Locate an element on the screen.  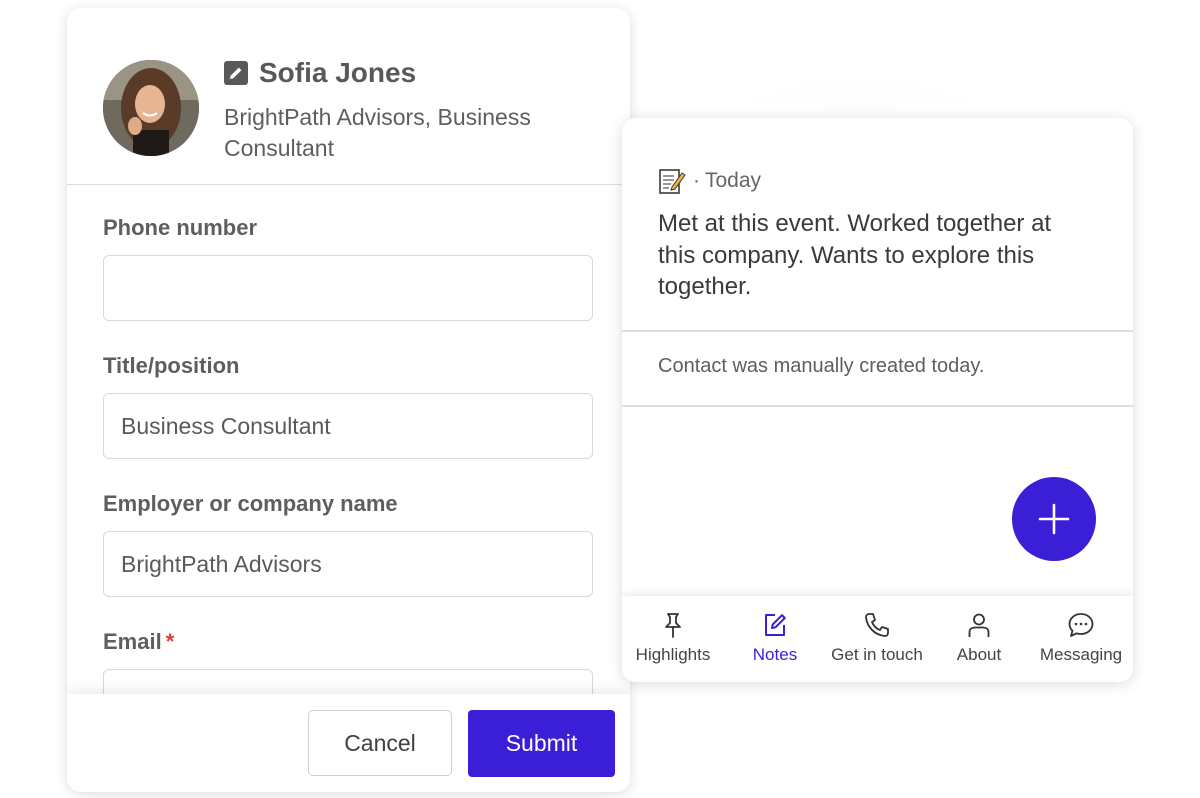
person-icon is located at coordinates (979, 625).